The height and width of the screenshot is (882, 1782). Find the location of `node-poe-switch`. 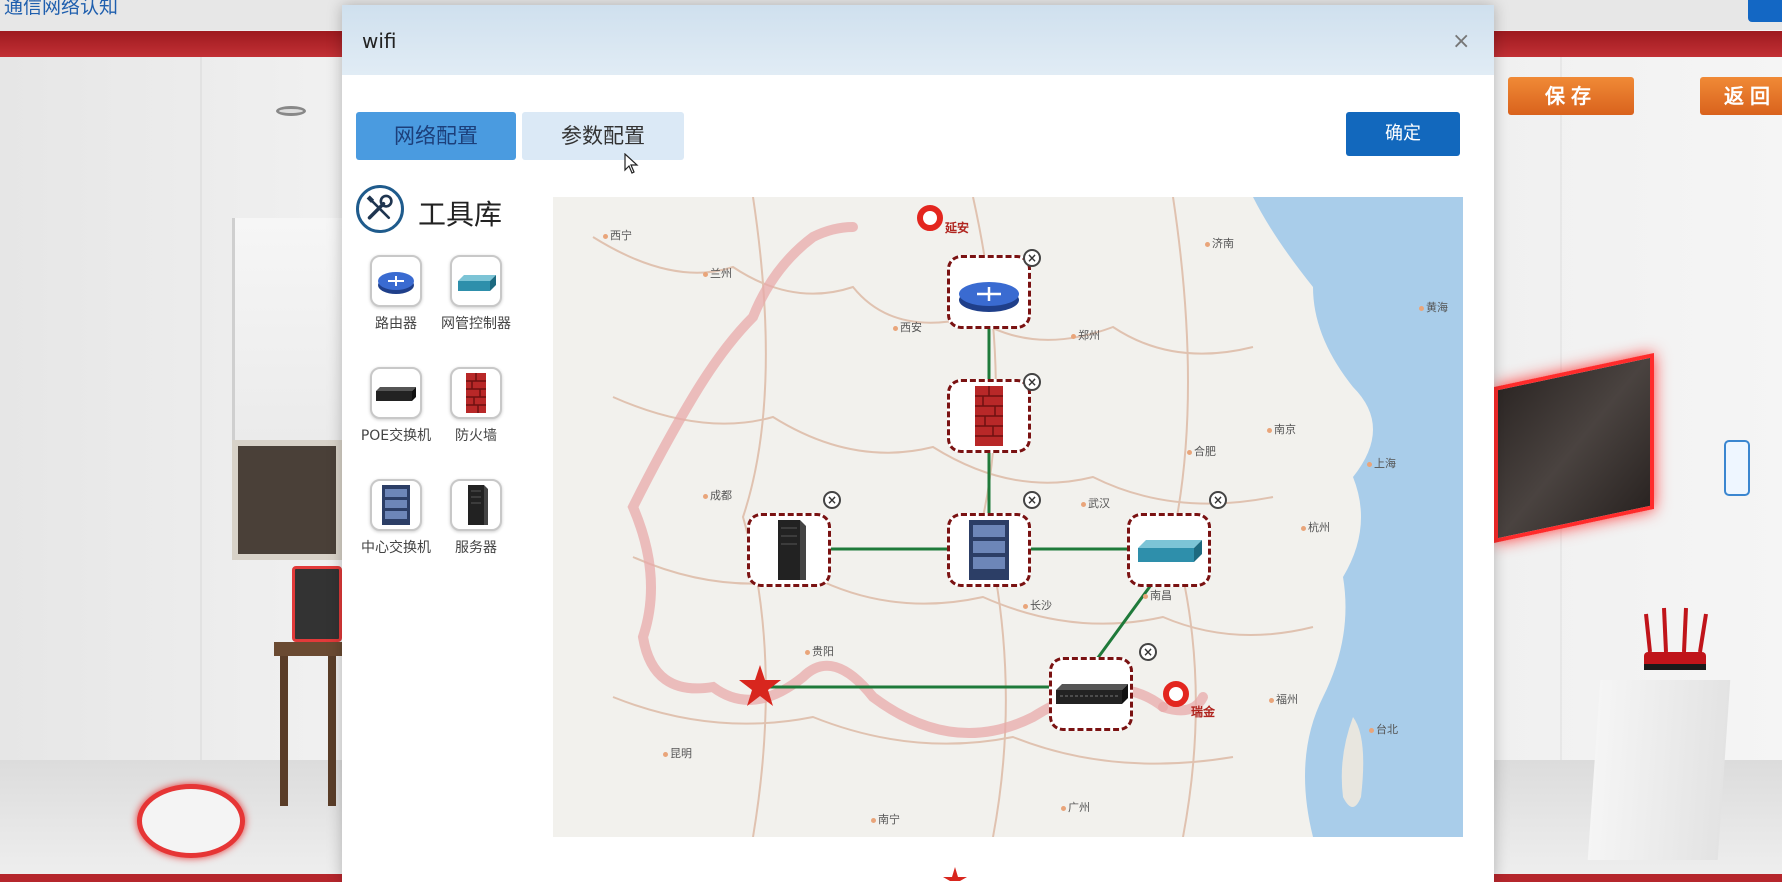

node-poe-switch is located at coordinates (1091, 694).